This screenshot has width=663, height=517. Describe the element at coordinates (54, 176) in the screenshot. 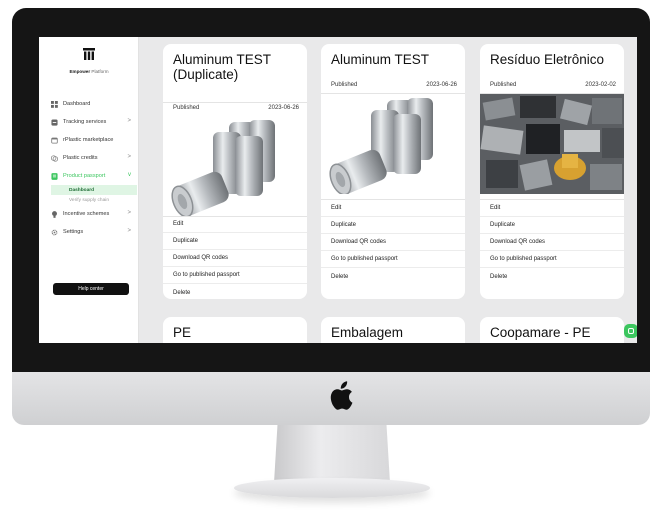

I see `passport-icon` at that location.